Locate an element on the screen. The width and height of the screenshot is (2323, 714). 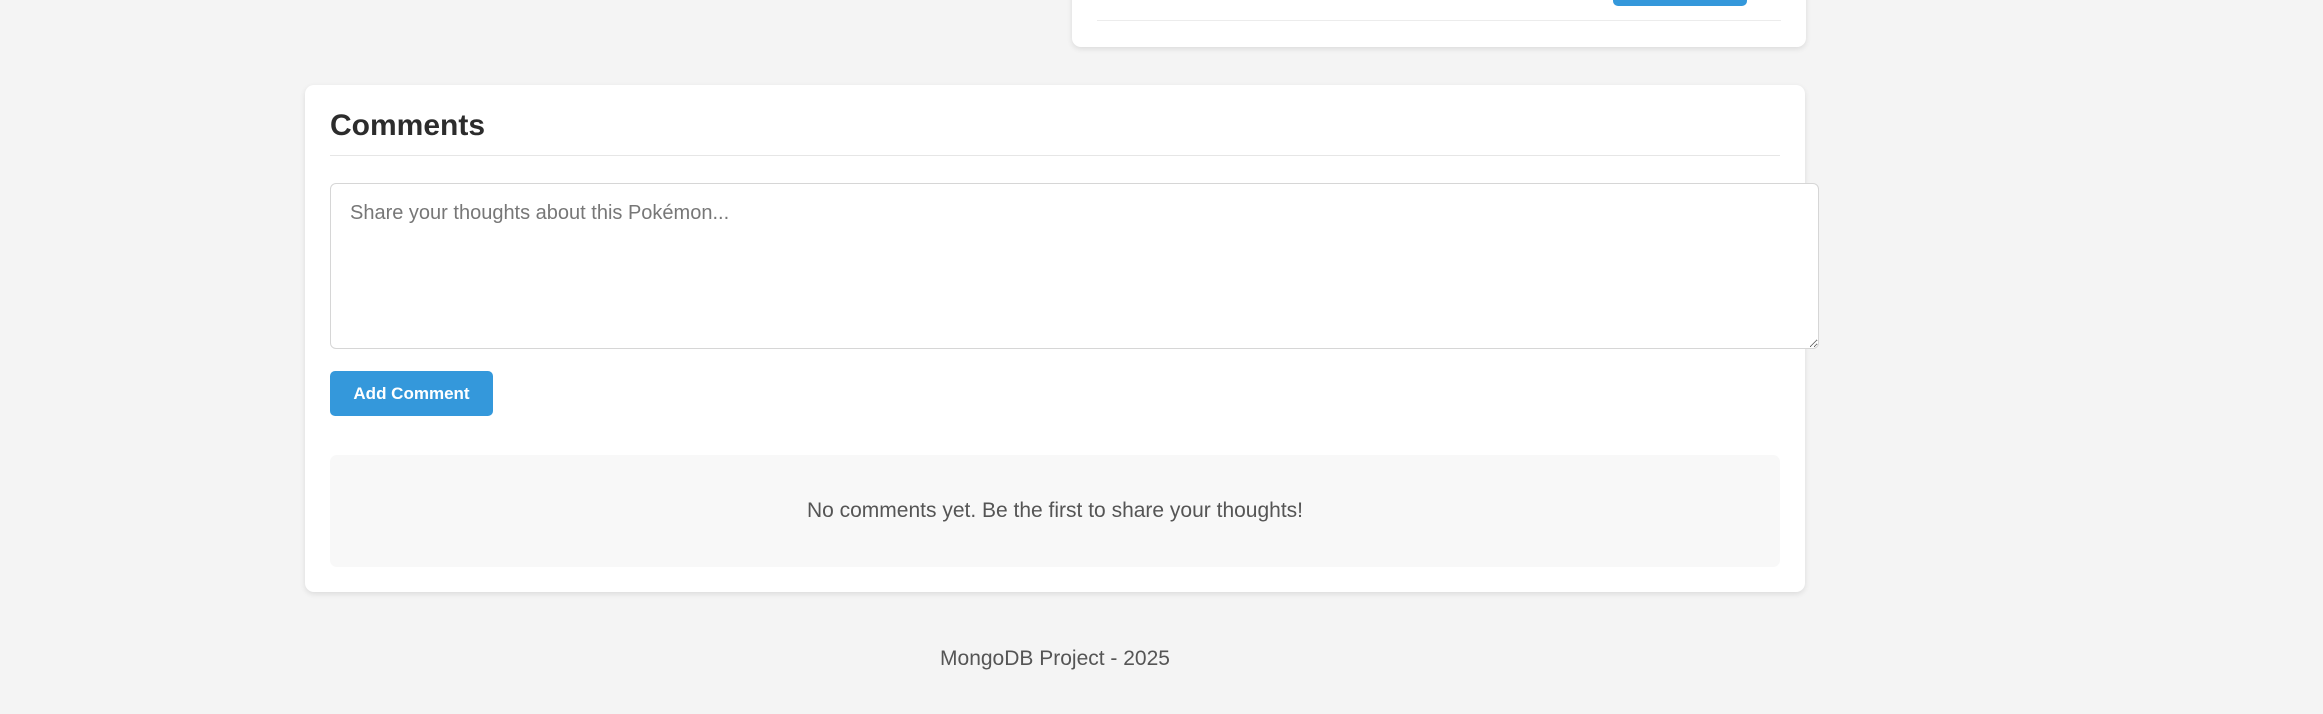
page-footer: MongoDB Project - 2025 is located at coordinates (1055, 658).